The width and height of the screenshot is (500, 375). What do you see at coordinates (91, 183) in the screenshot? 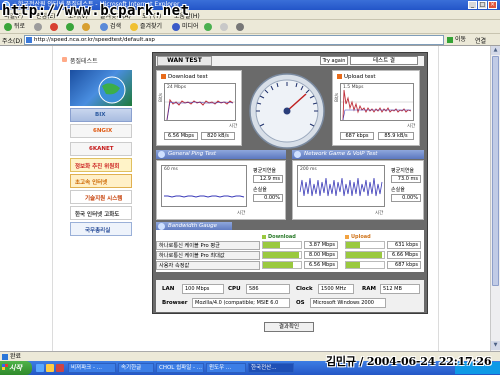
I see `banner-broadband-label: 초고속 인터넷` at bounding box center [91, 183].